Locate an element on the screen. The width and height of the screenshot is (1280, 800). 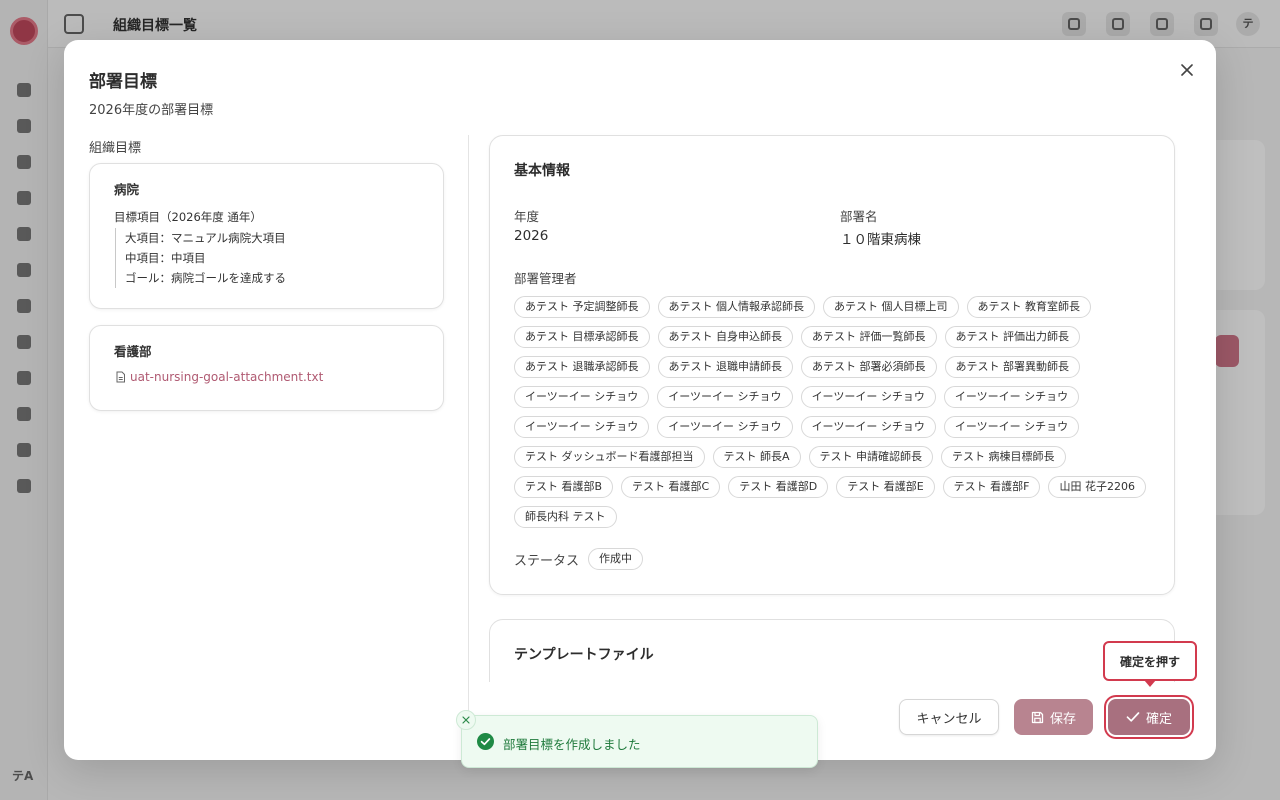
confirm-tooltip: 確定を押す is located at coordinates (1150, 661).